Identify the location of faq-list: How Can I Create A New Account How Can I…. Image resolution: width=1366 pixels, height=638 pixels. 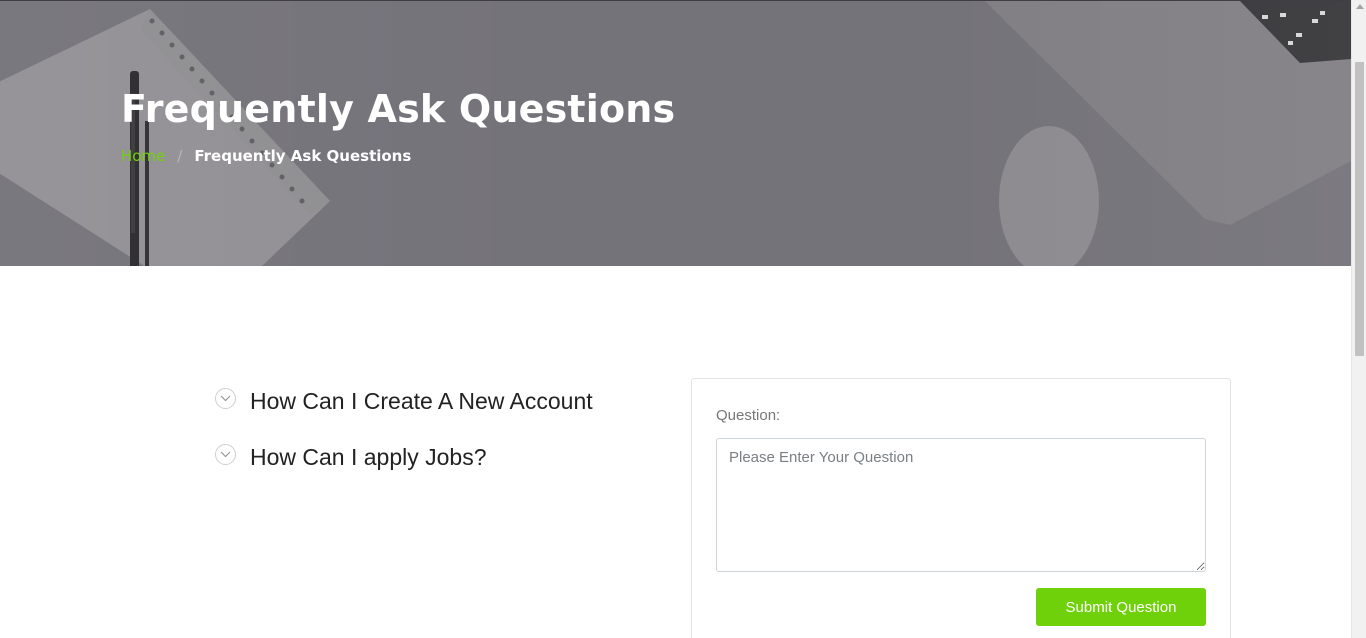
(440, 439).